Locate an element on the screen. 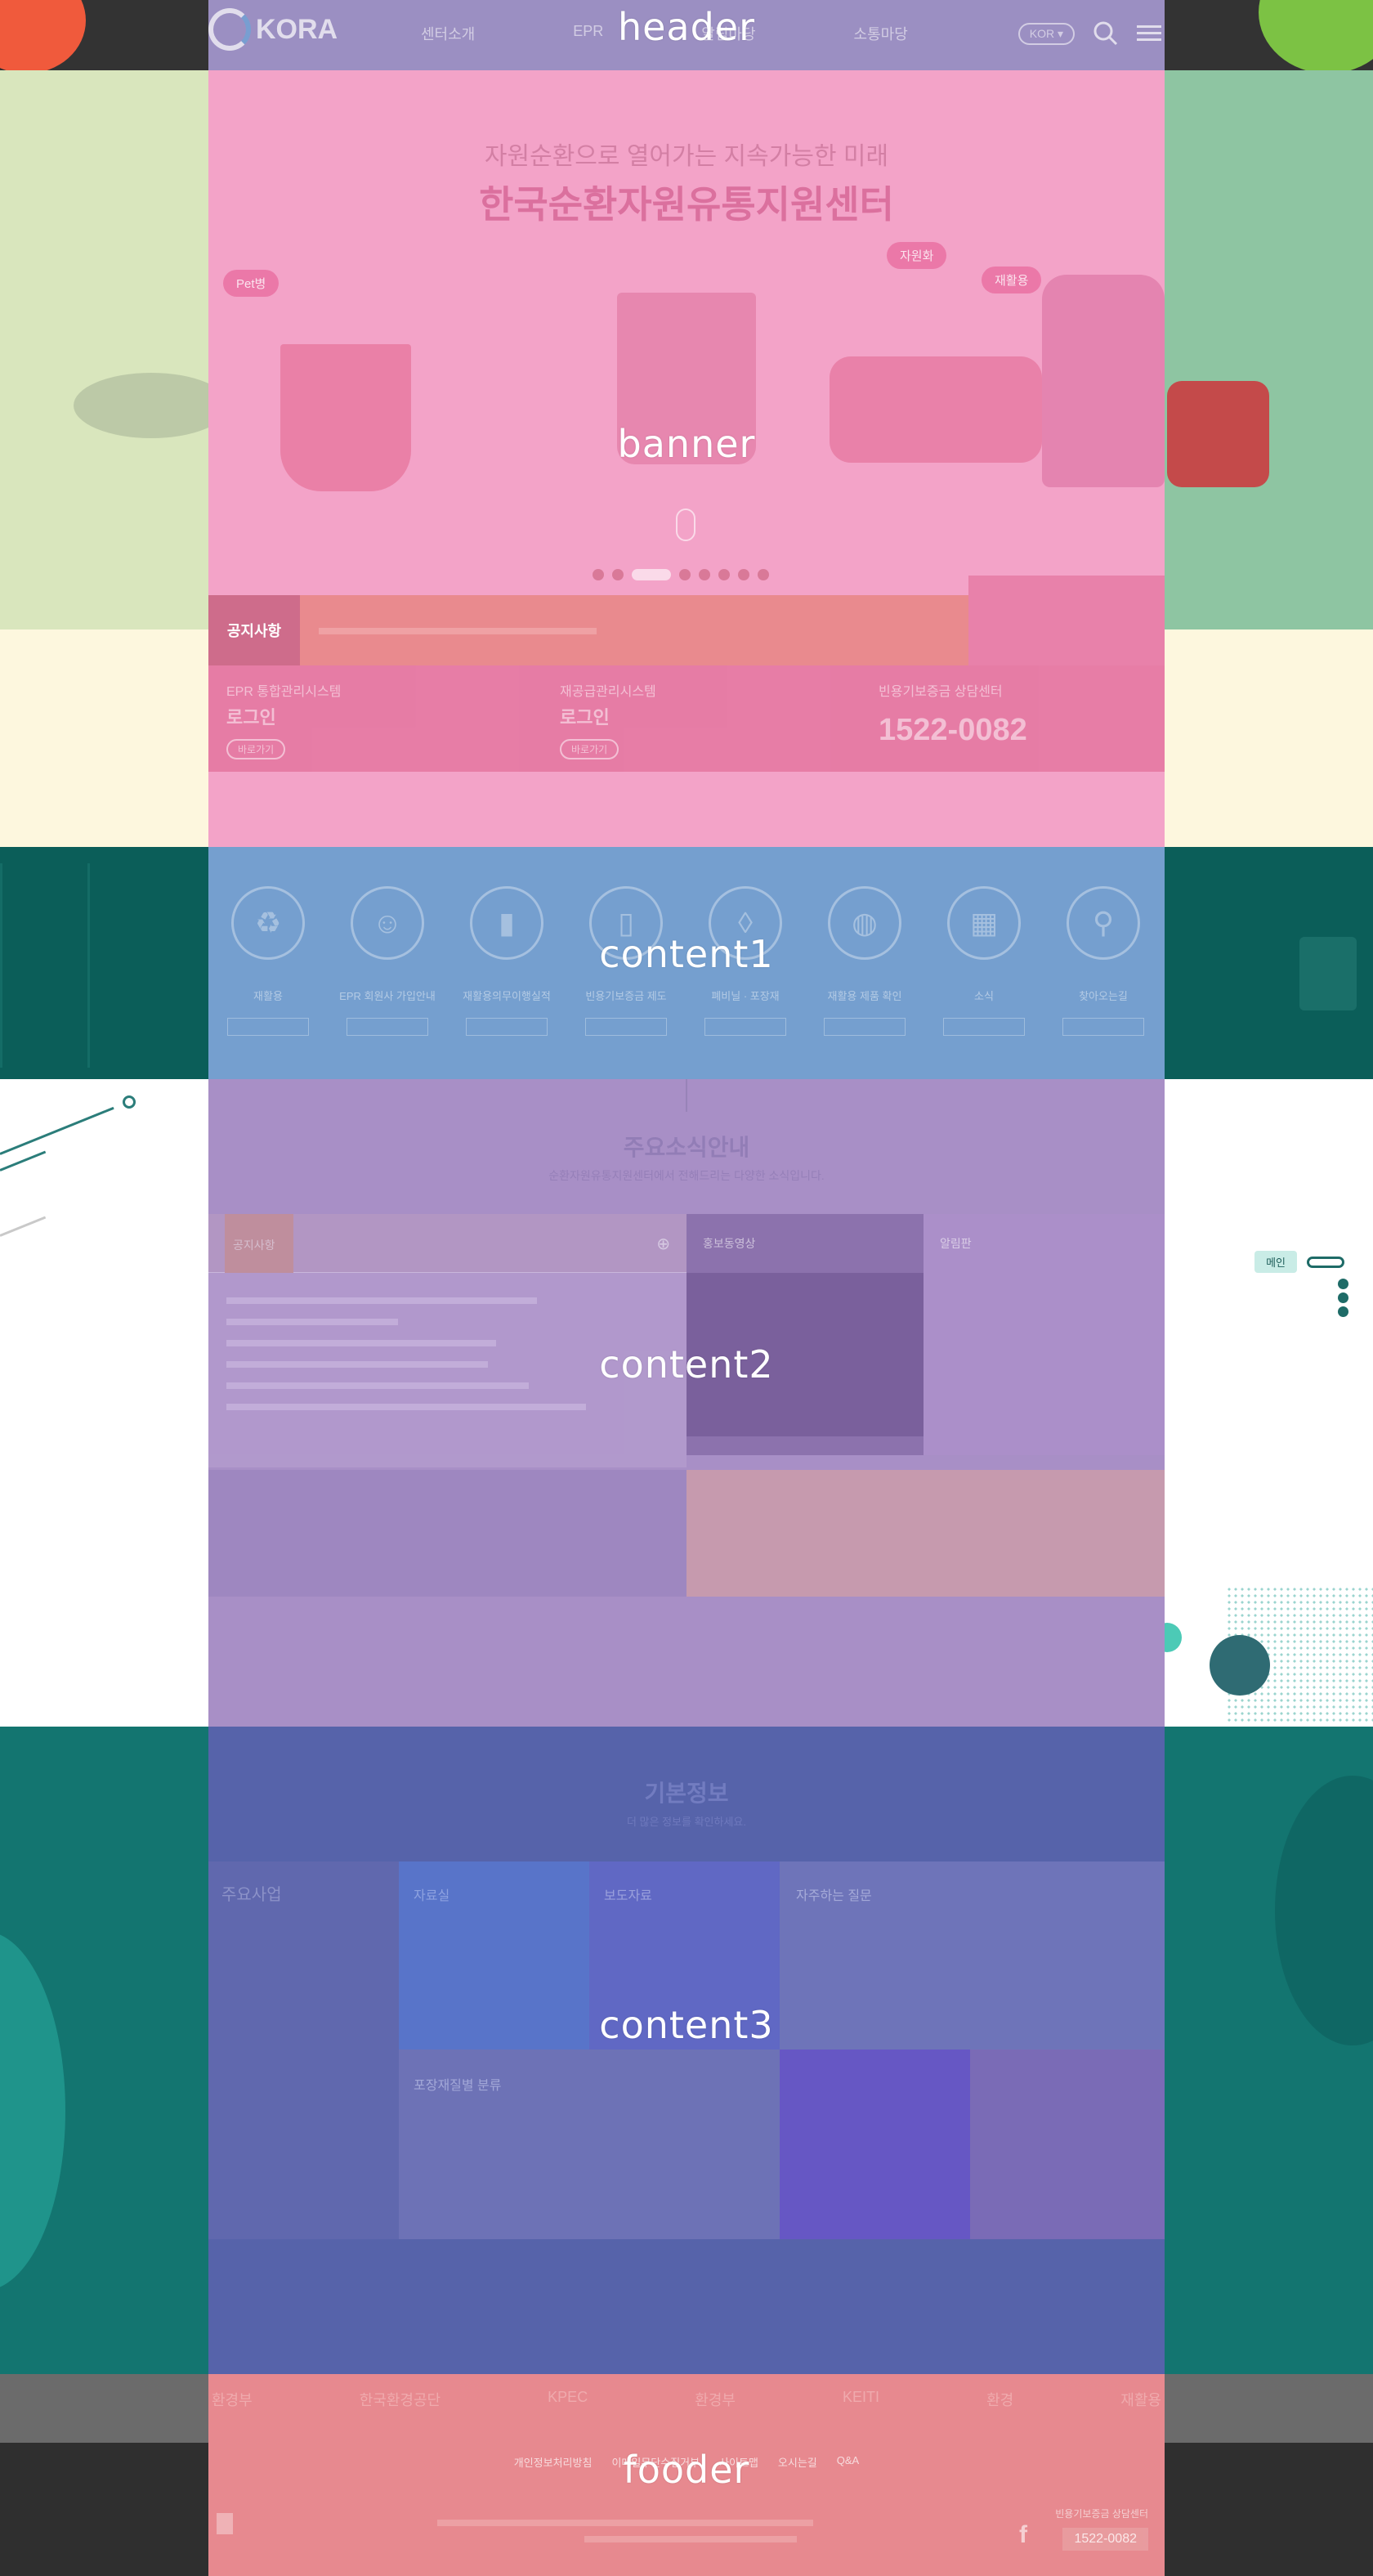  promo-banner-left is located at coordinates (447, 1534).